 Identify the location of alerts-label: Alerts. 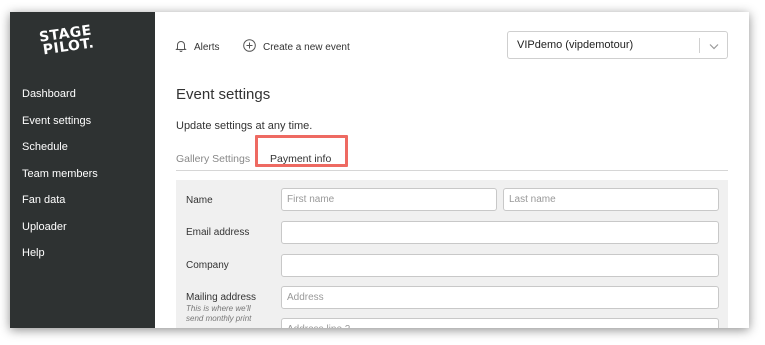
(207, 47).